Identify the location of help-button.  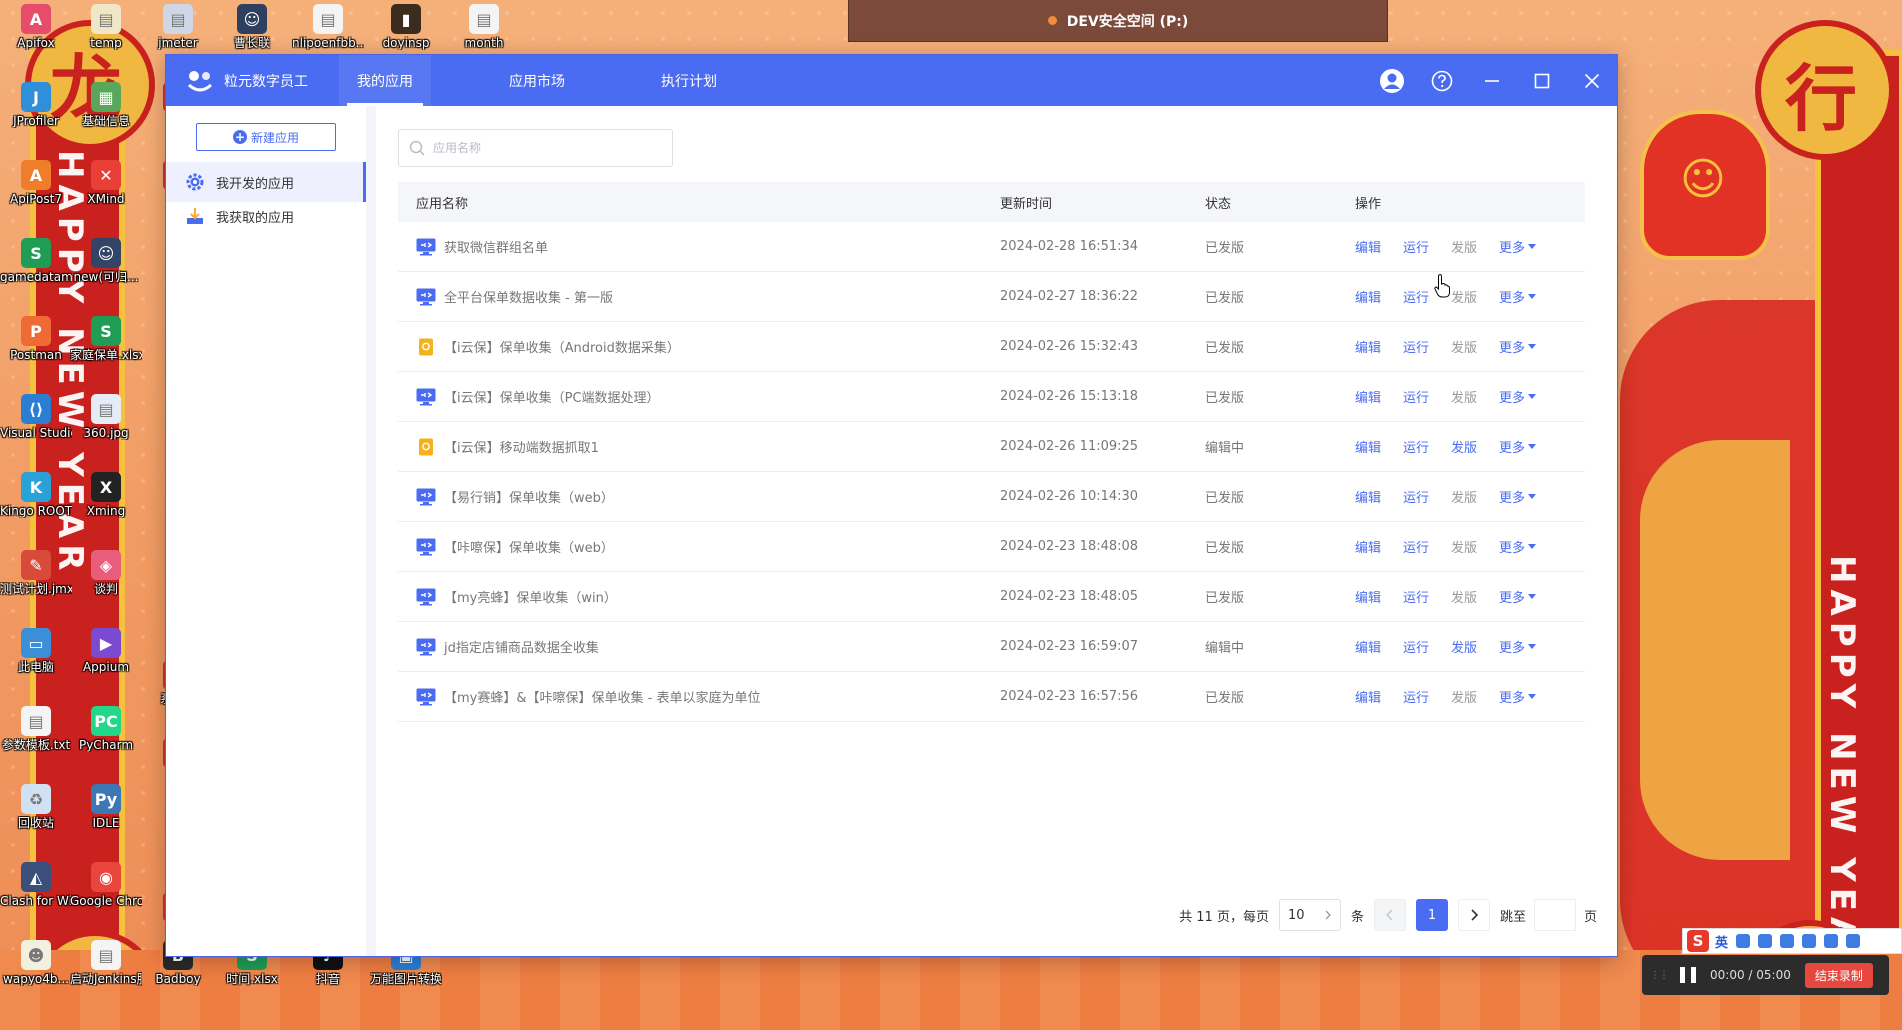
(1442, 80).